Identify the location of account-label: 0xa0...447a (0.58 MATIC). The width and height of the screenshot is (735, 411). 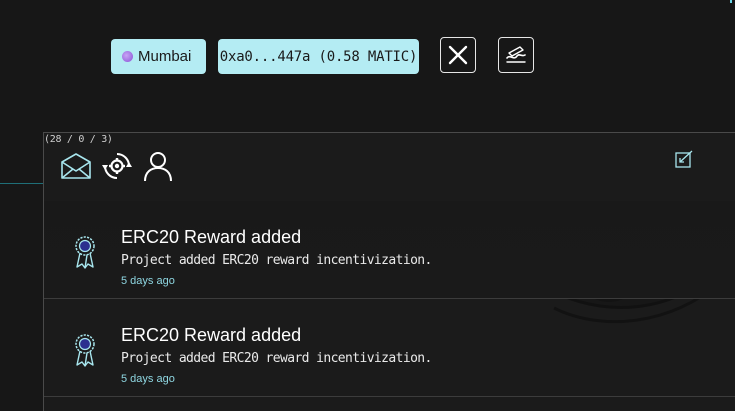
(318, 56).